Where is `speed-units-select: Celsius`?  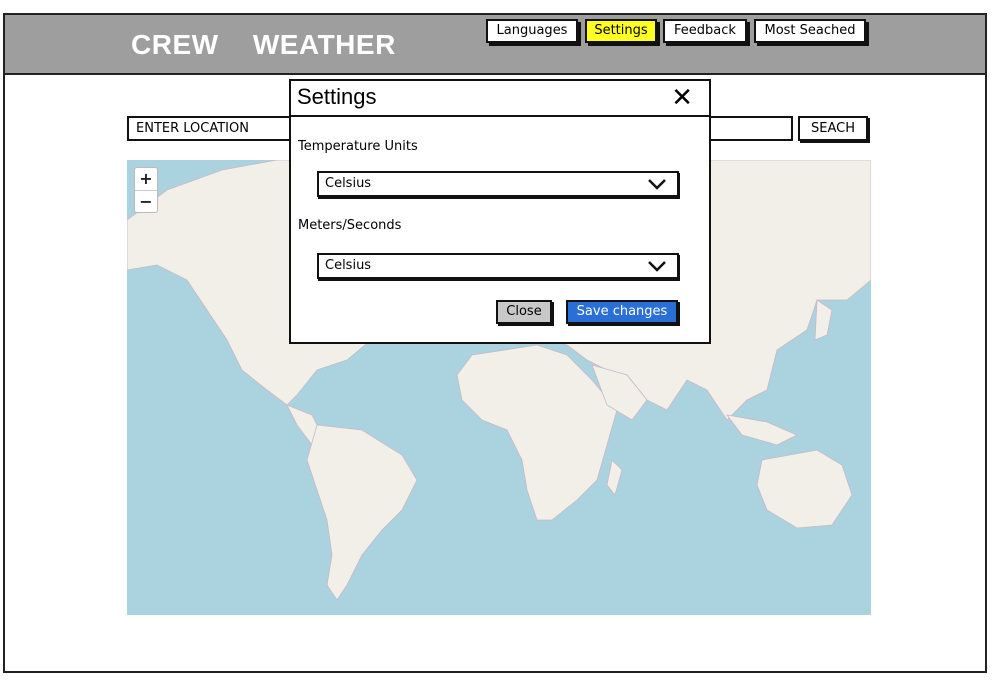 speed-units-select: Celsius is located at coordinates (498, 266).